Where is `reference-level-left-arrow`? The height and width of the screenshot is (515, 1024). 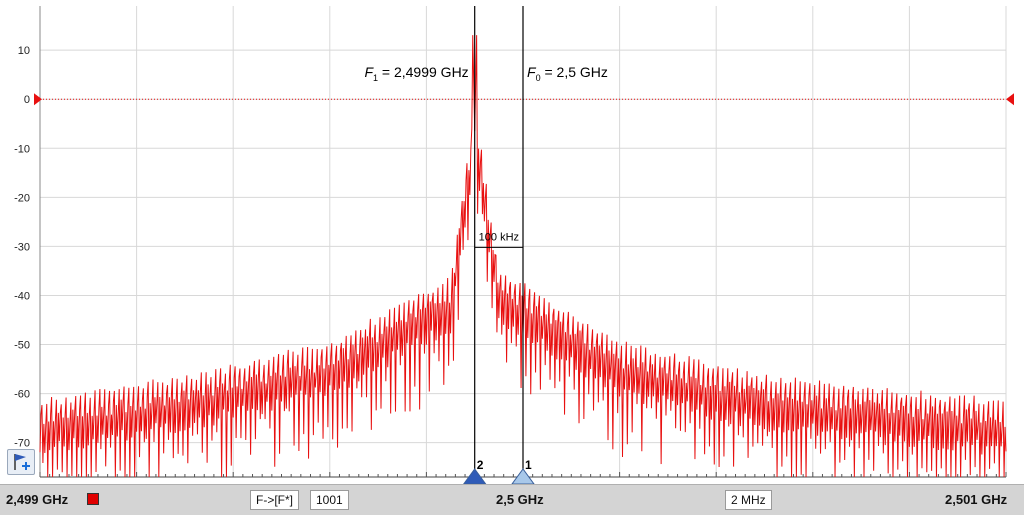 reference-level-left-arrow is located at coordinates (38, 99).